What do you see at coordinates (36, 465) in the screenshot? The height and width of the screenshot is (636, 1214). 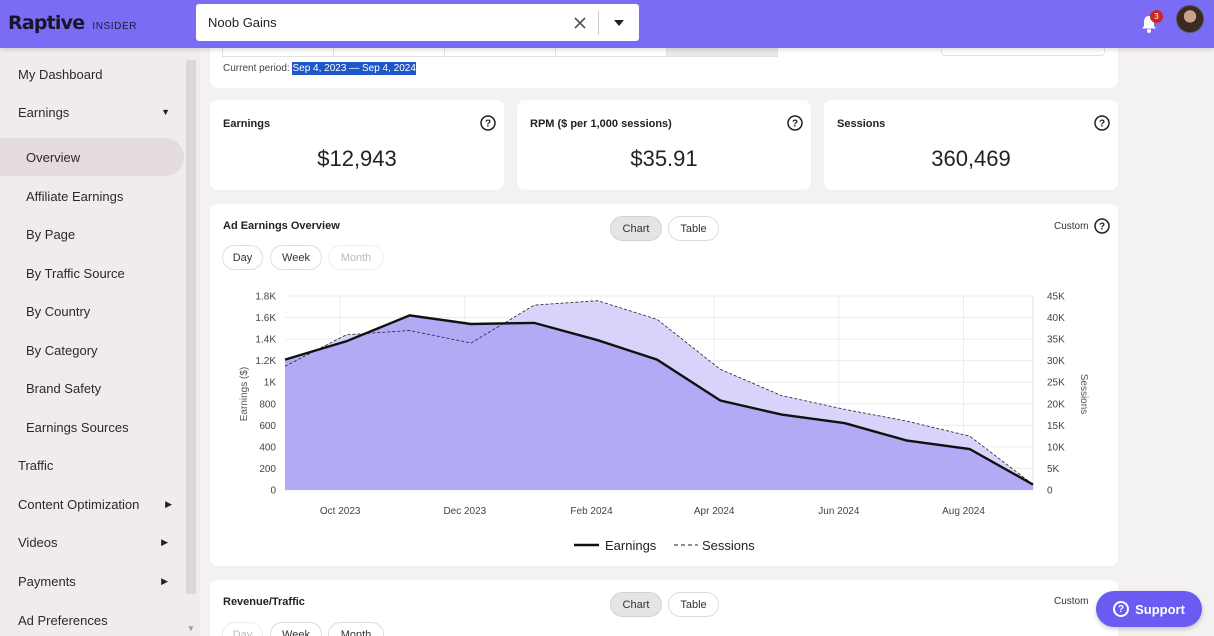 I see `sidebar-item-label: Traffic` at bounding box center [36, 465].